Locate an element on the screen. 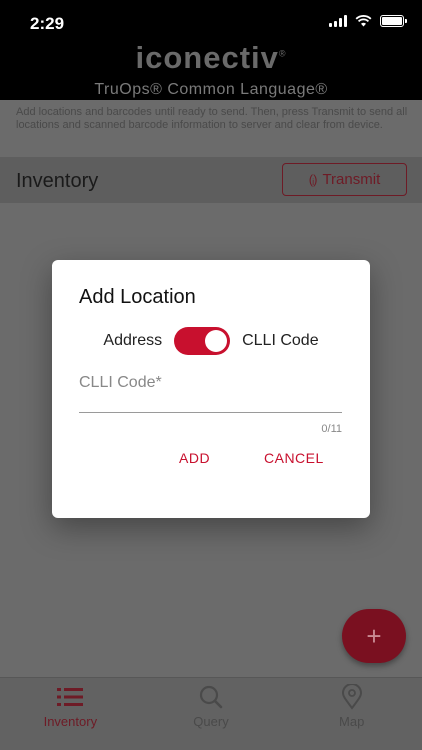  status-icons is located at coordinates (368, 21).